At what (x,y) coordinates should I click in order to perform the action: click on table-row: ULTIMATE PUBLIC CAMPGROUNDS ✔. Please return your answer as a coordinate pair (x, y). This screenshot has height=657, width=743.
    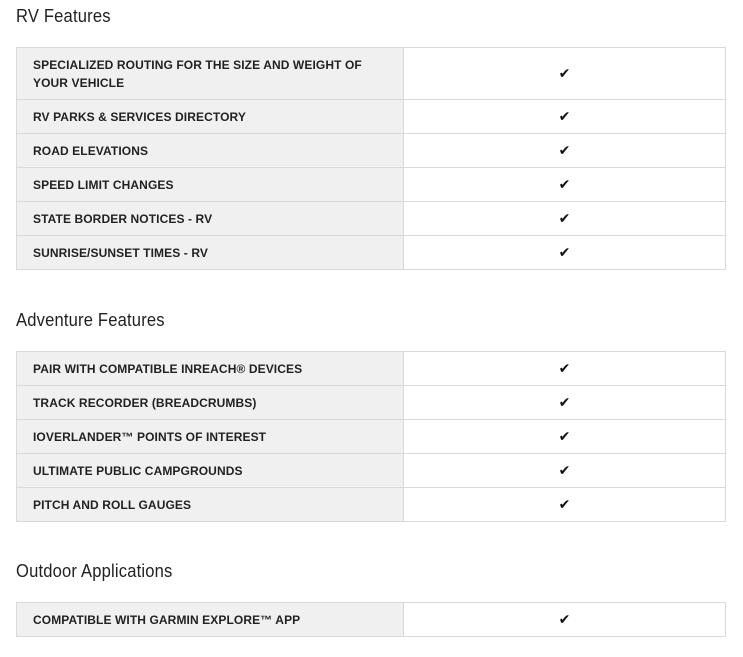
    Looking at the image, I should click on (371, 470).